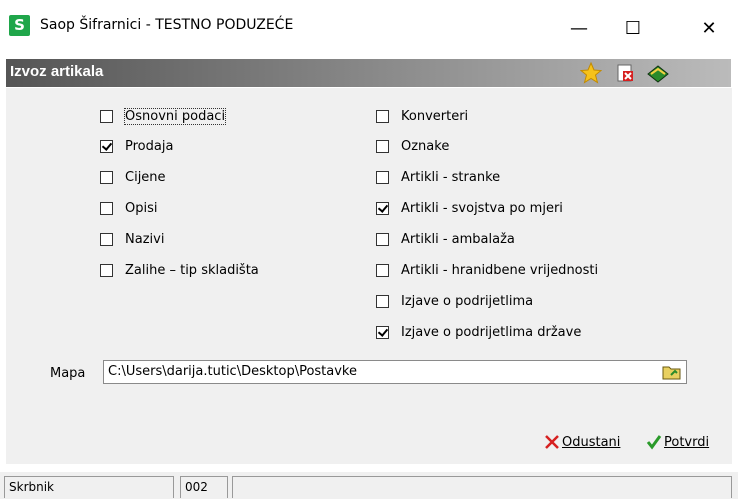 This screenshot has width=738, height=499. I want to click on cancel-label: Odustani, so click(591, 442).